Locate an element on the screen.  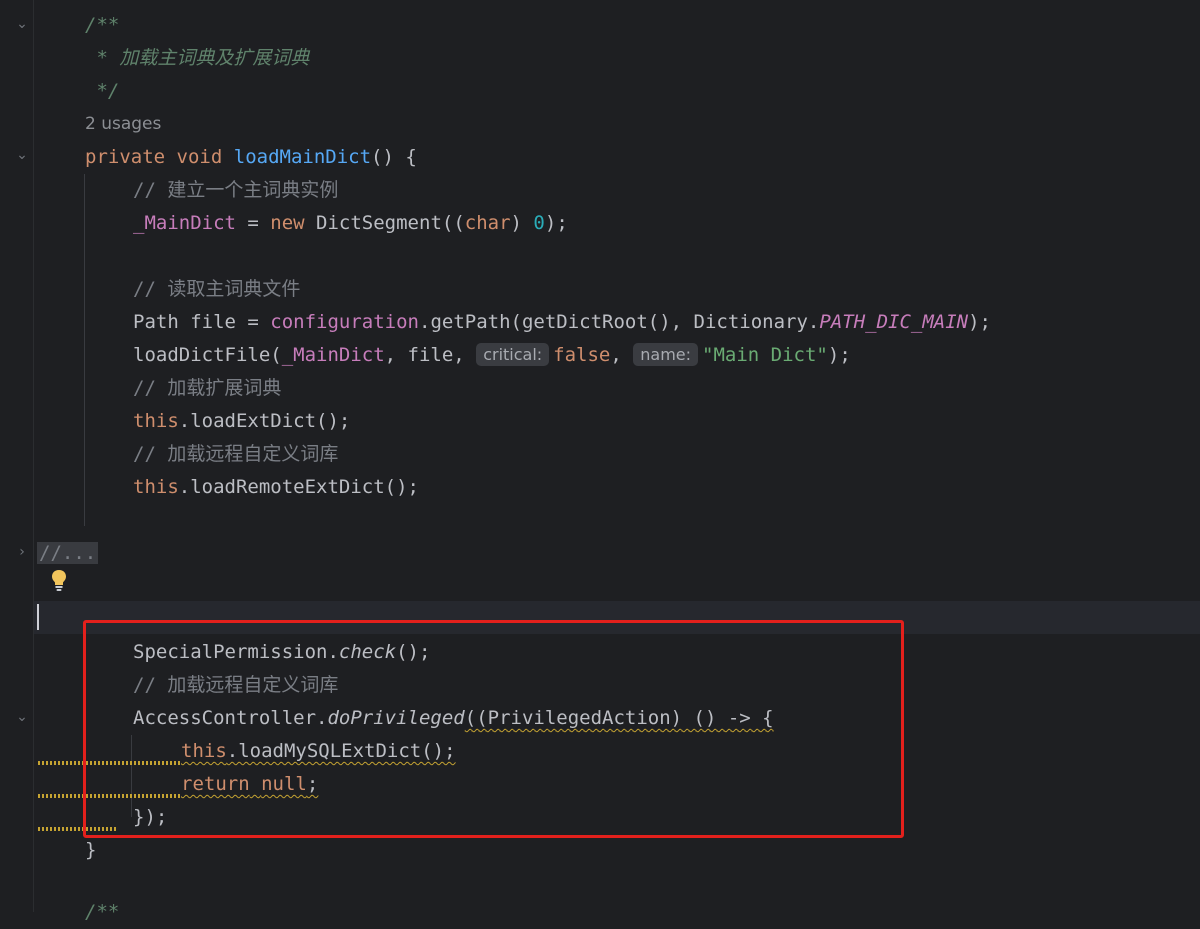
method-signature: private void loadMainDict() { is located at coordinates (251, 157).